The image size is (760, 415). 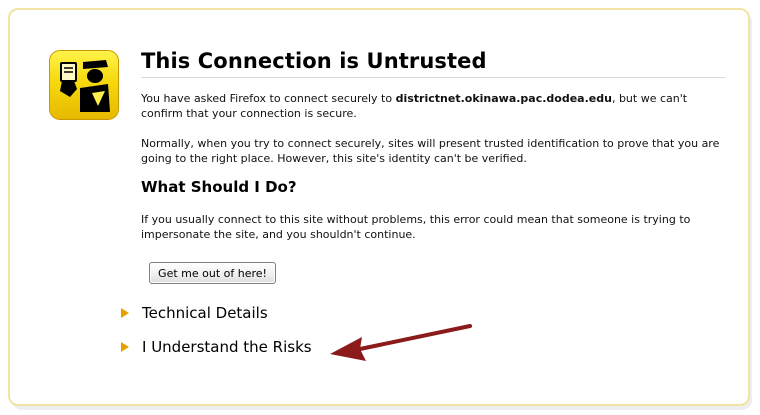 I want to click on host-name: districtnet.okinawa.pac.dodea.edu, so click(x=503, y=98).